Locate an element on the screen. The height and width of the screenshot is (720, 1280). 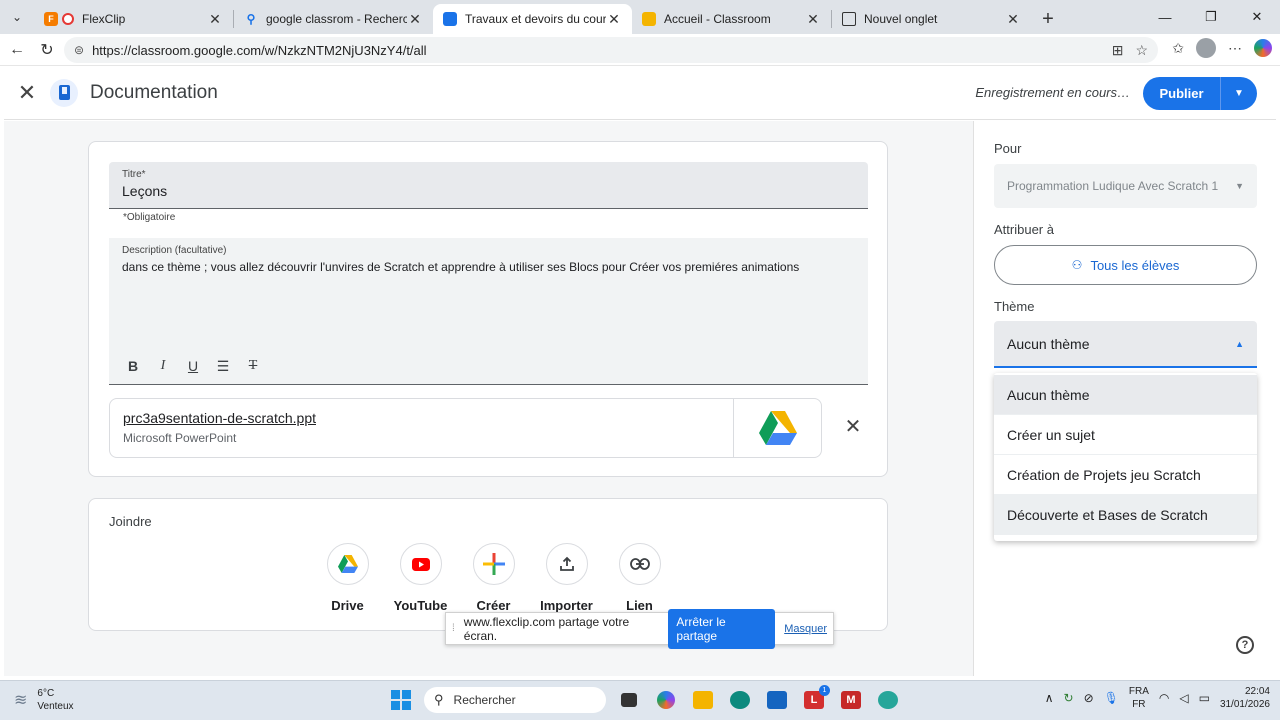
volume-icon: ◁ is located at coordinates (1183, 698).